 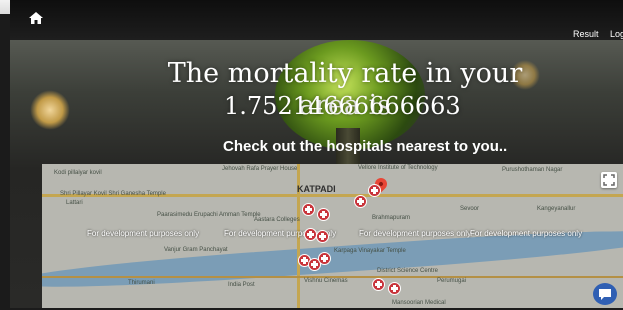 What do you see at coordinates (36, 18) in the screenshot?
I see `home-icon` at bounding box center [36, 18].